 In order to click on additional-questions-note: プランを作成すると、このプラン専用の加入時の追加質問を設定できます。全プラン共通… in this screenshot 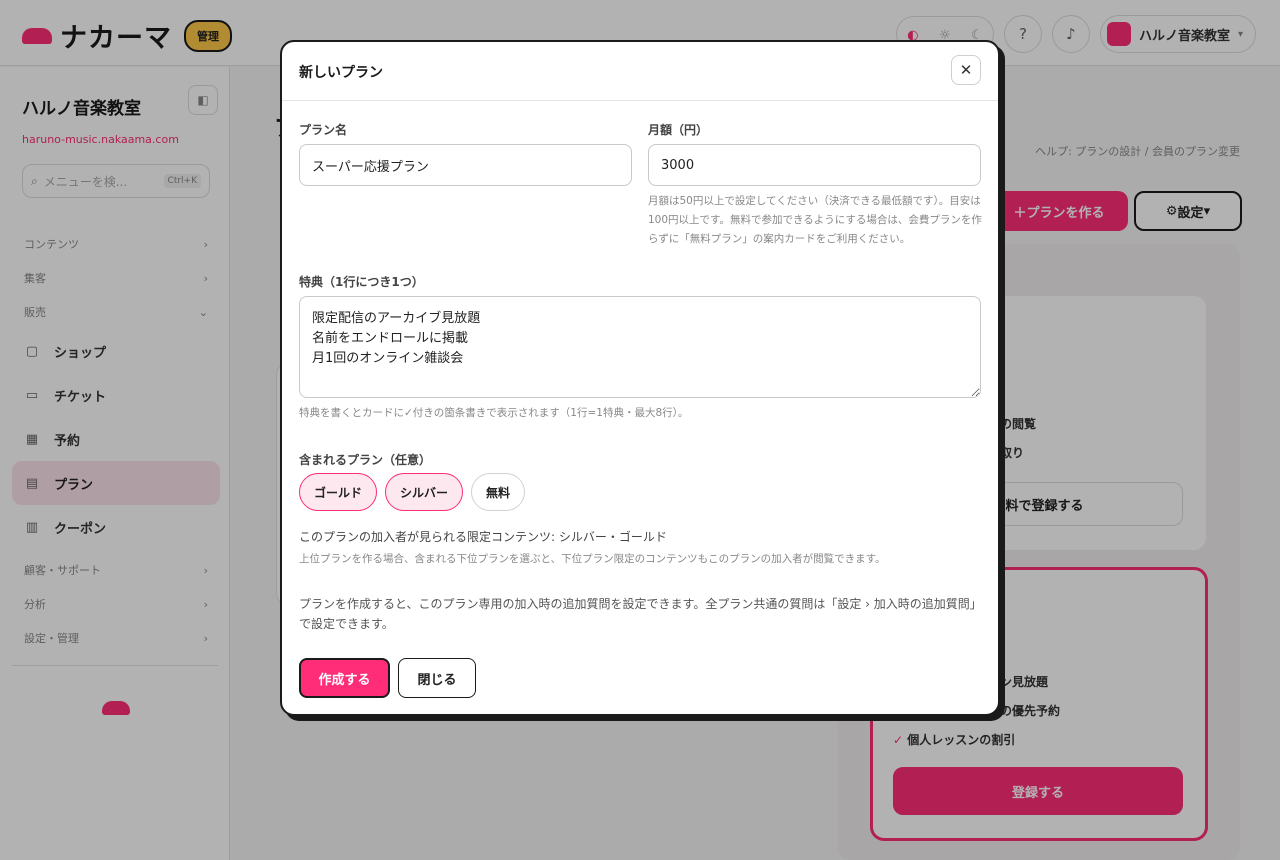, I will do `click(637, 614)`.